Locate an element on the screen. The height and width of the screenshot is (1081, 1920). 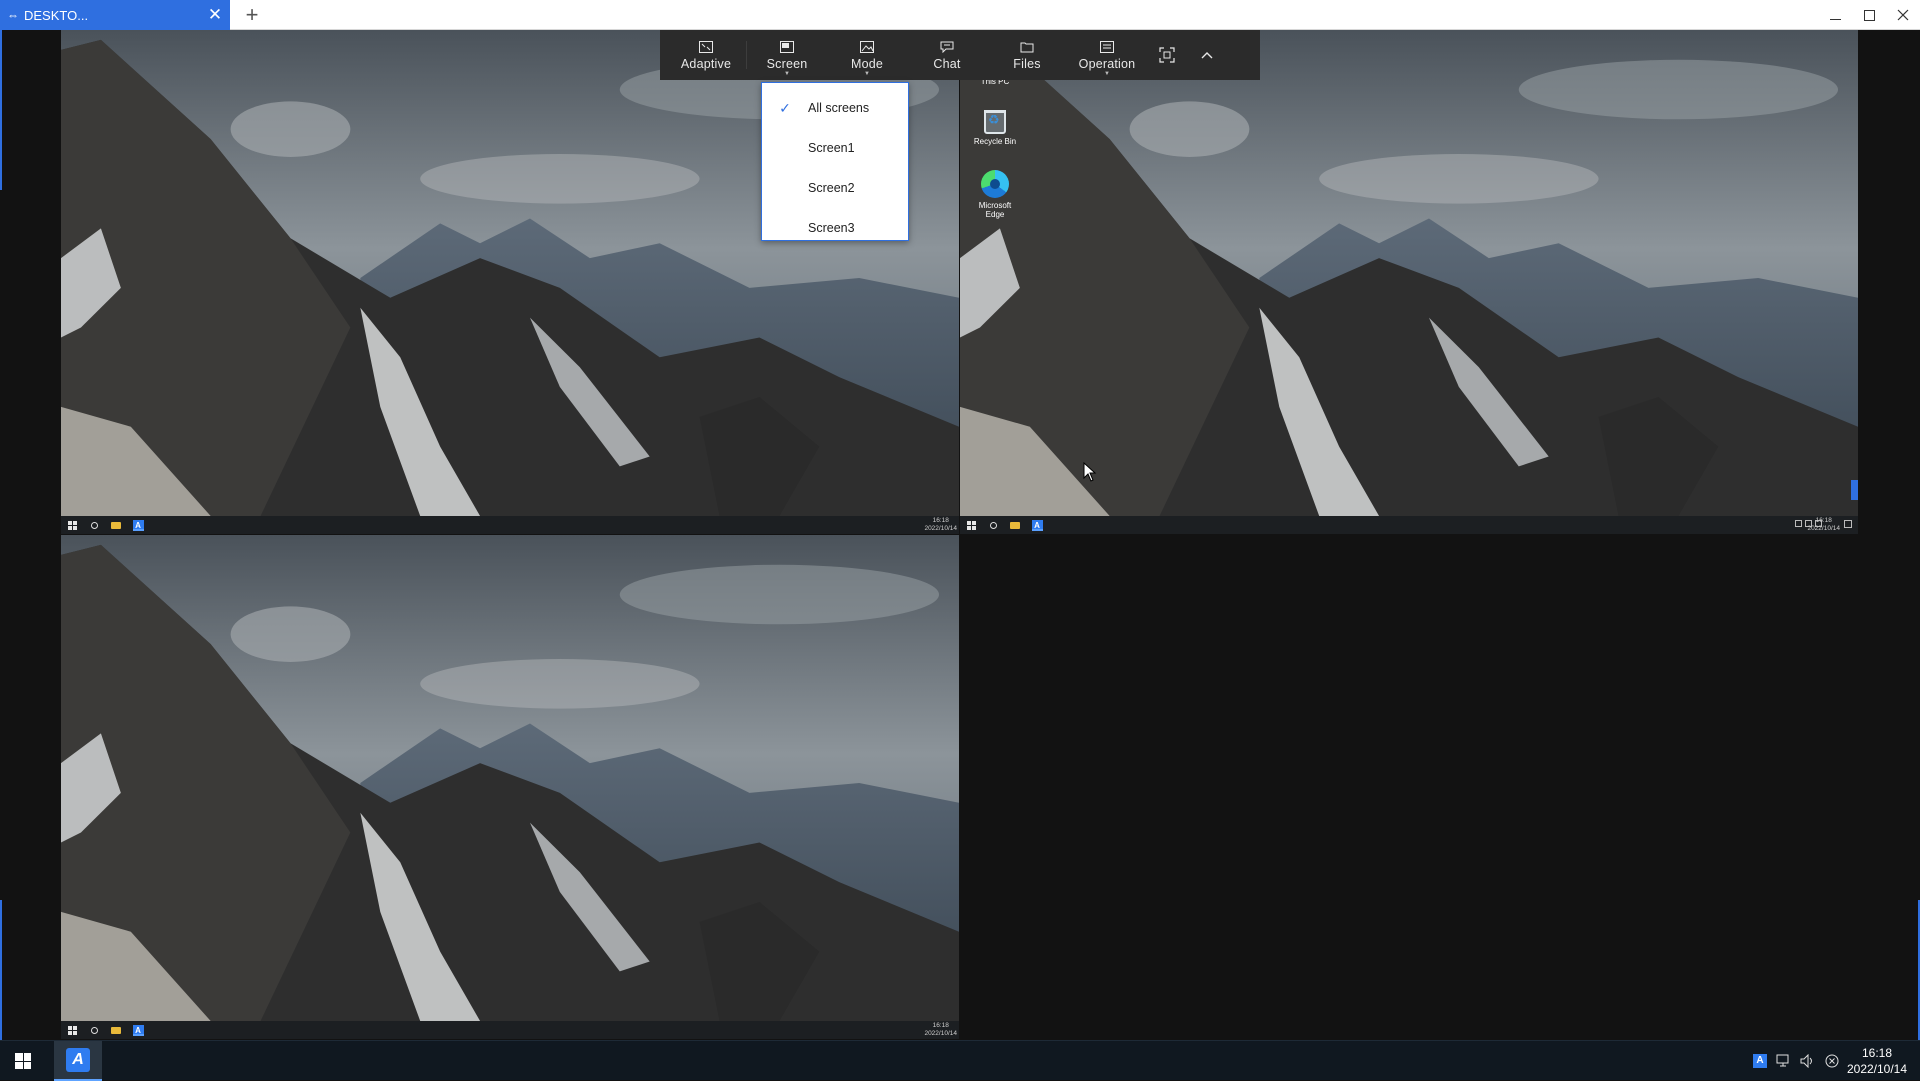
menu-item-screen1: Screen1 is located at coordinates (835, 148).